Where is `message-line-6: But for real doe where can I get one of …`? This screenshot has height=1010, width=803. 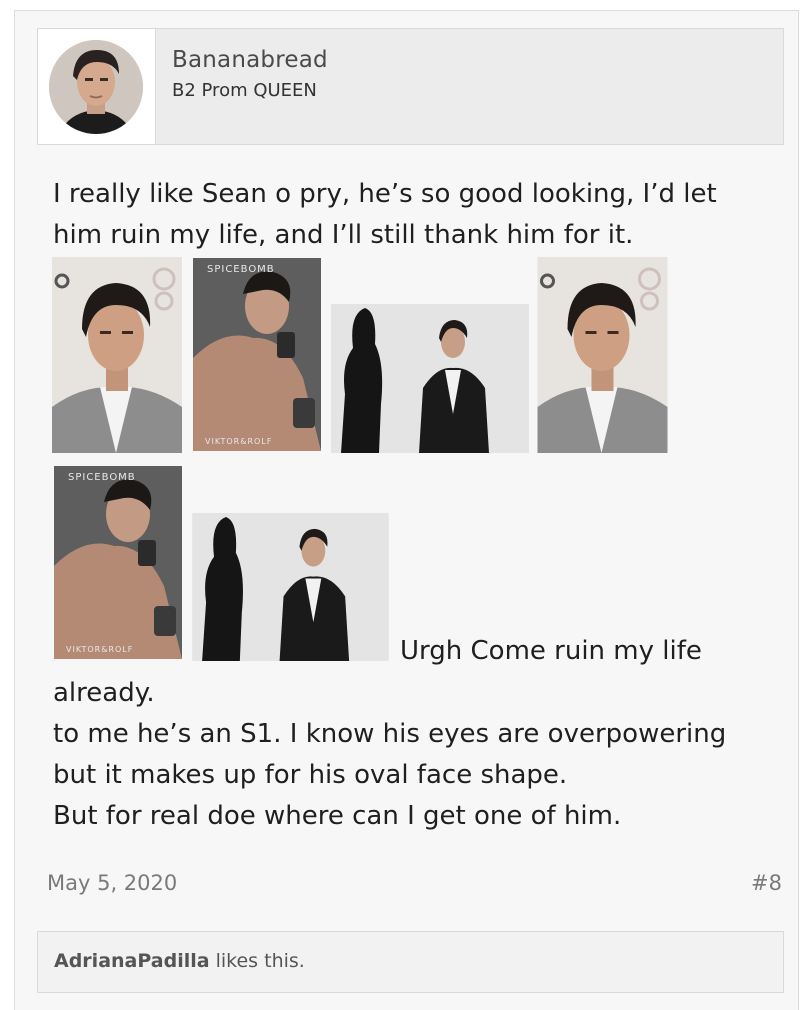 message-line-6: But for real doe where can I get one of … is located at coordinates (337, 816).